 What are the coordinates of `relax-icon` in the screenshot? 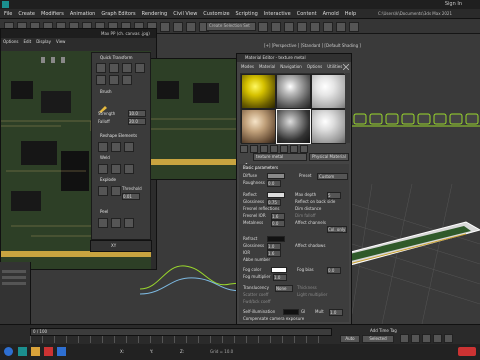 It's located at (103, 147).